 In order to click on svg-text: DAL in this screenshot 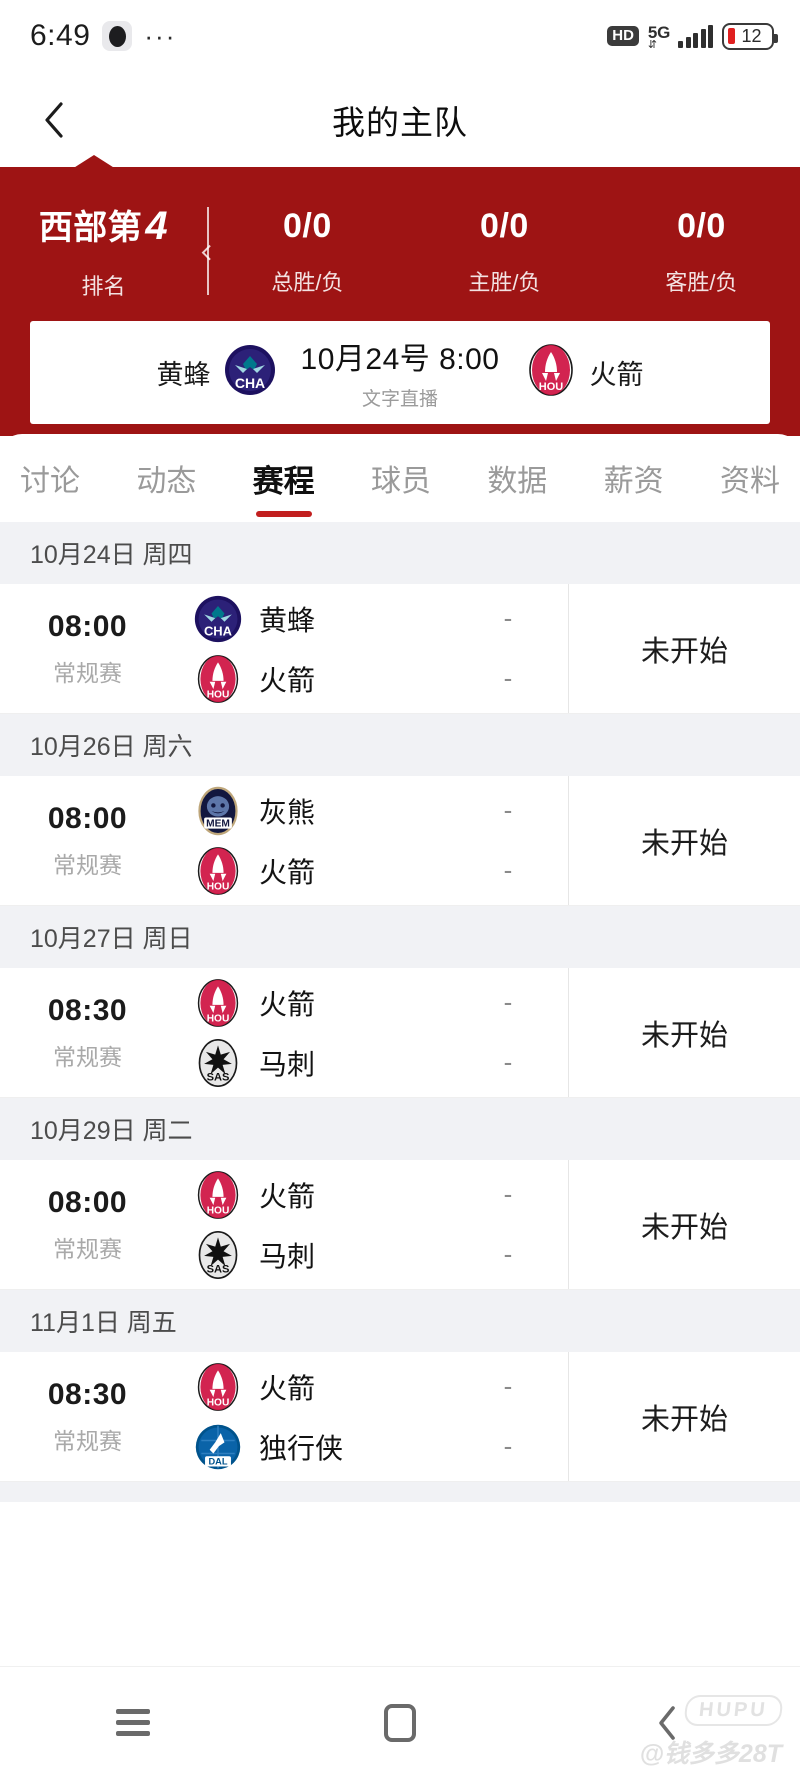, I will do `click(217, 1461)`.